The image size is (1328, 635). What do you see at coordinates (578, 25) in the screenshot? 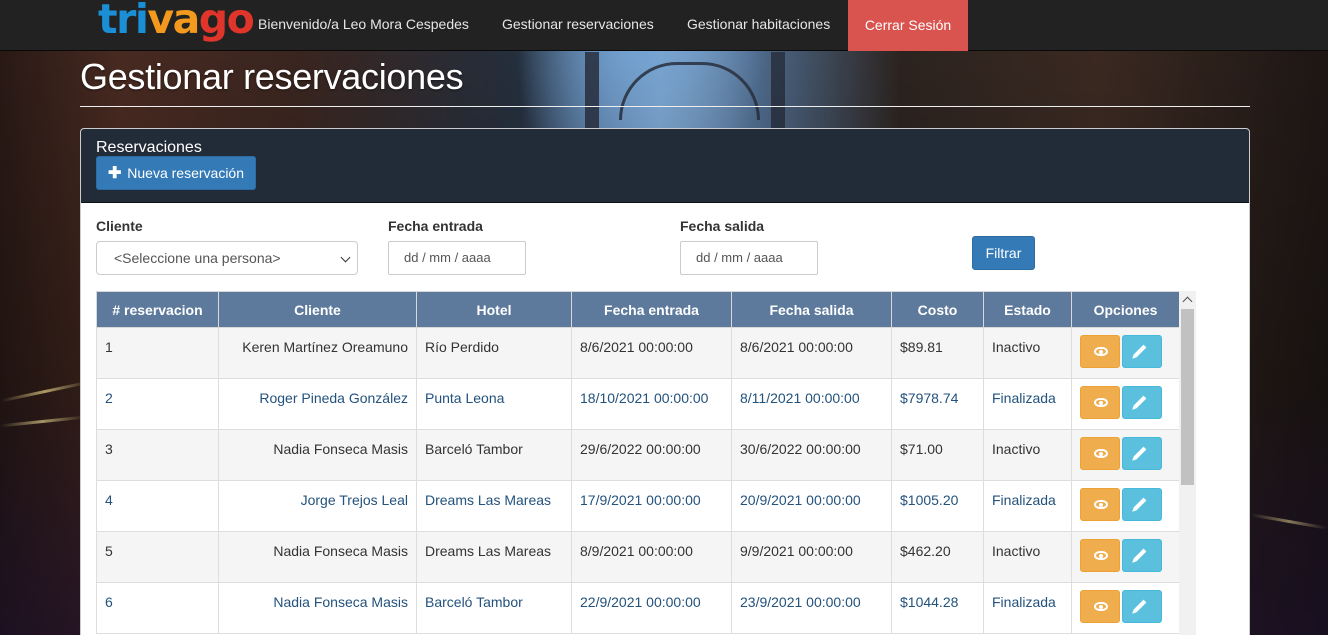
I see `nav-manage-reservations: Gestionar reservaciones` at bounding box center [578, 25].